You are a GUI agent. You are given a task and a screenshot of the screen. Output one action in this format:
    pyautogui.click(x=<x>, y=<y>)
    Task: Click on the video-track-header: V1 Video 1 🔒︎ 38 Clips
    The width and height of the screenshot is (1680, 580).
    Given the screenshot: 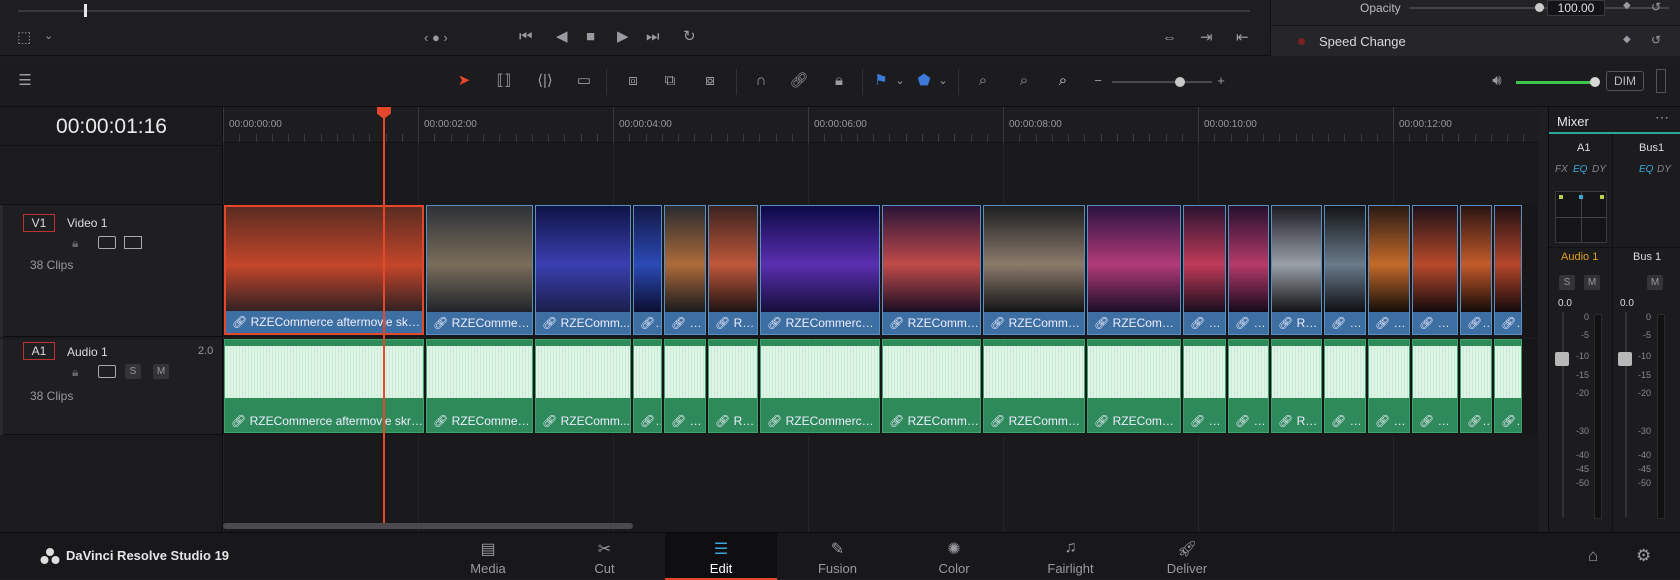 What is the action you would take?
    pyautogui.click(x=111, y=271)
    